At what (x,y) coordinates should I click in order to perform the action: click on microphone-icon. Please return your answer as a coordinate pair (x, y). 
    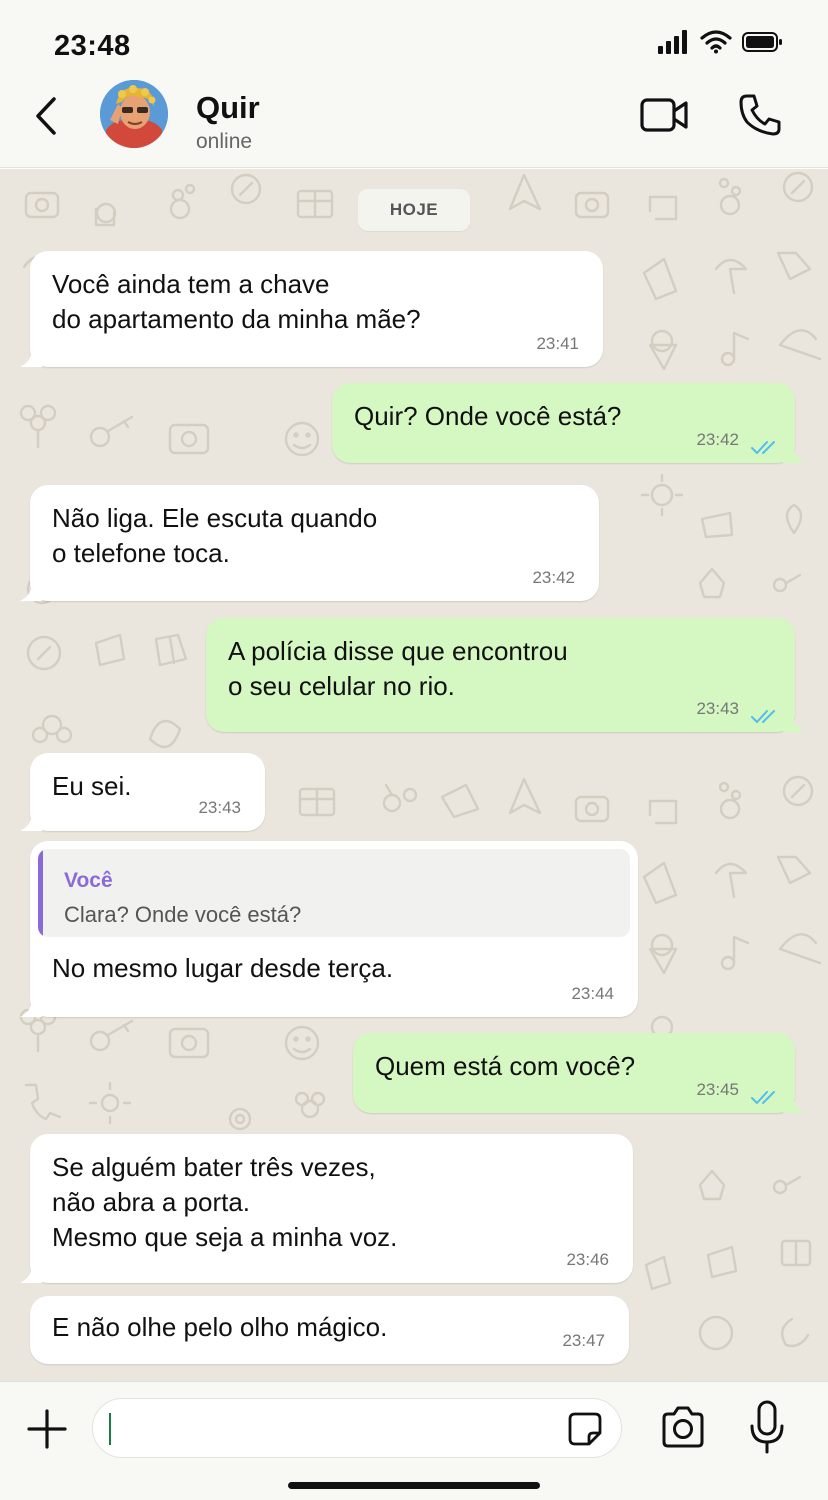
    Looking at the image, I should click on (767, 1427).